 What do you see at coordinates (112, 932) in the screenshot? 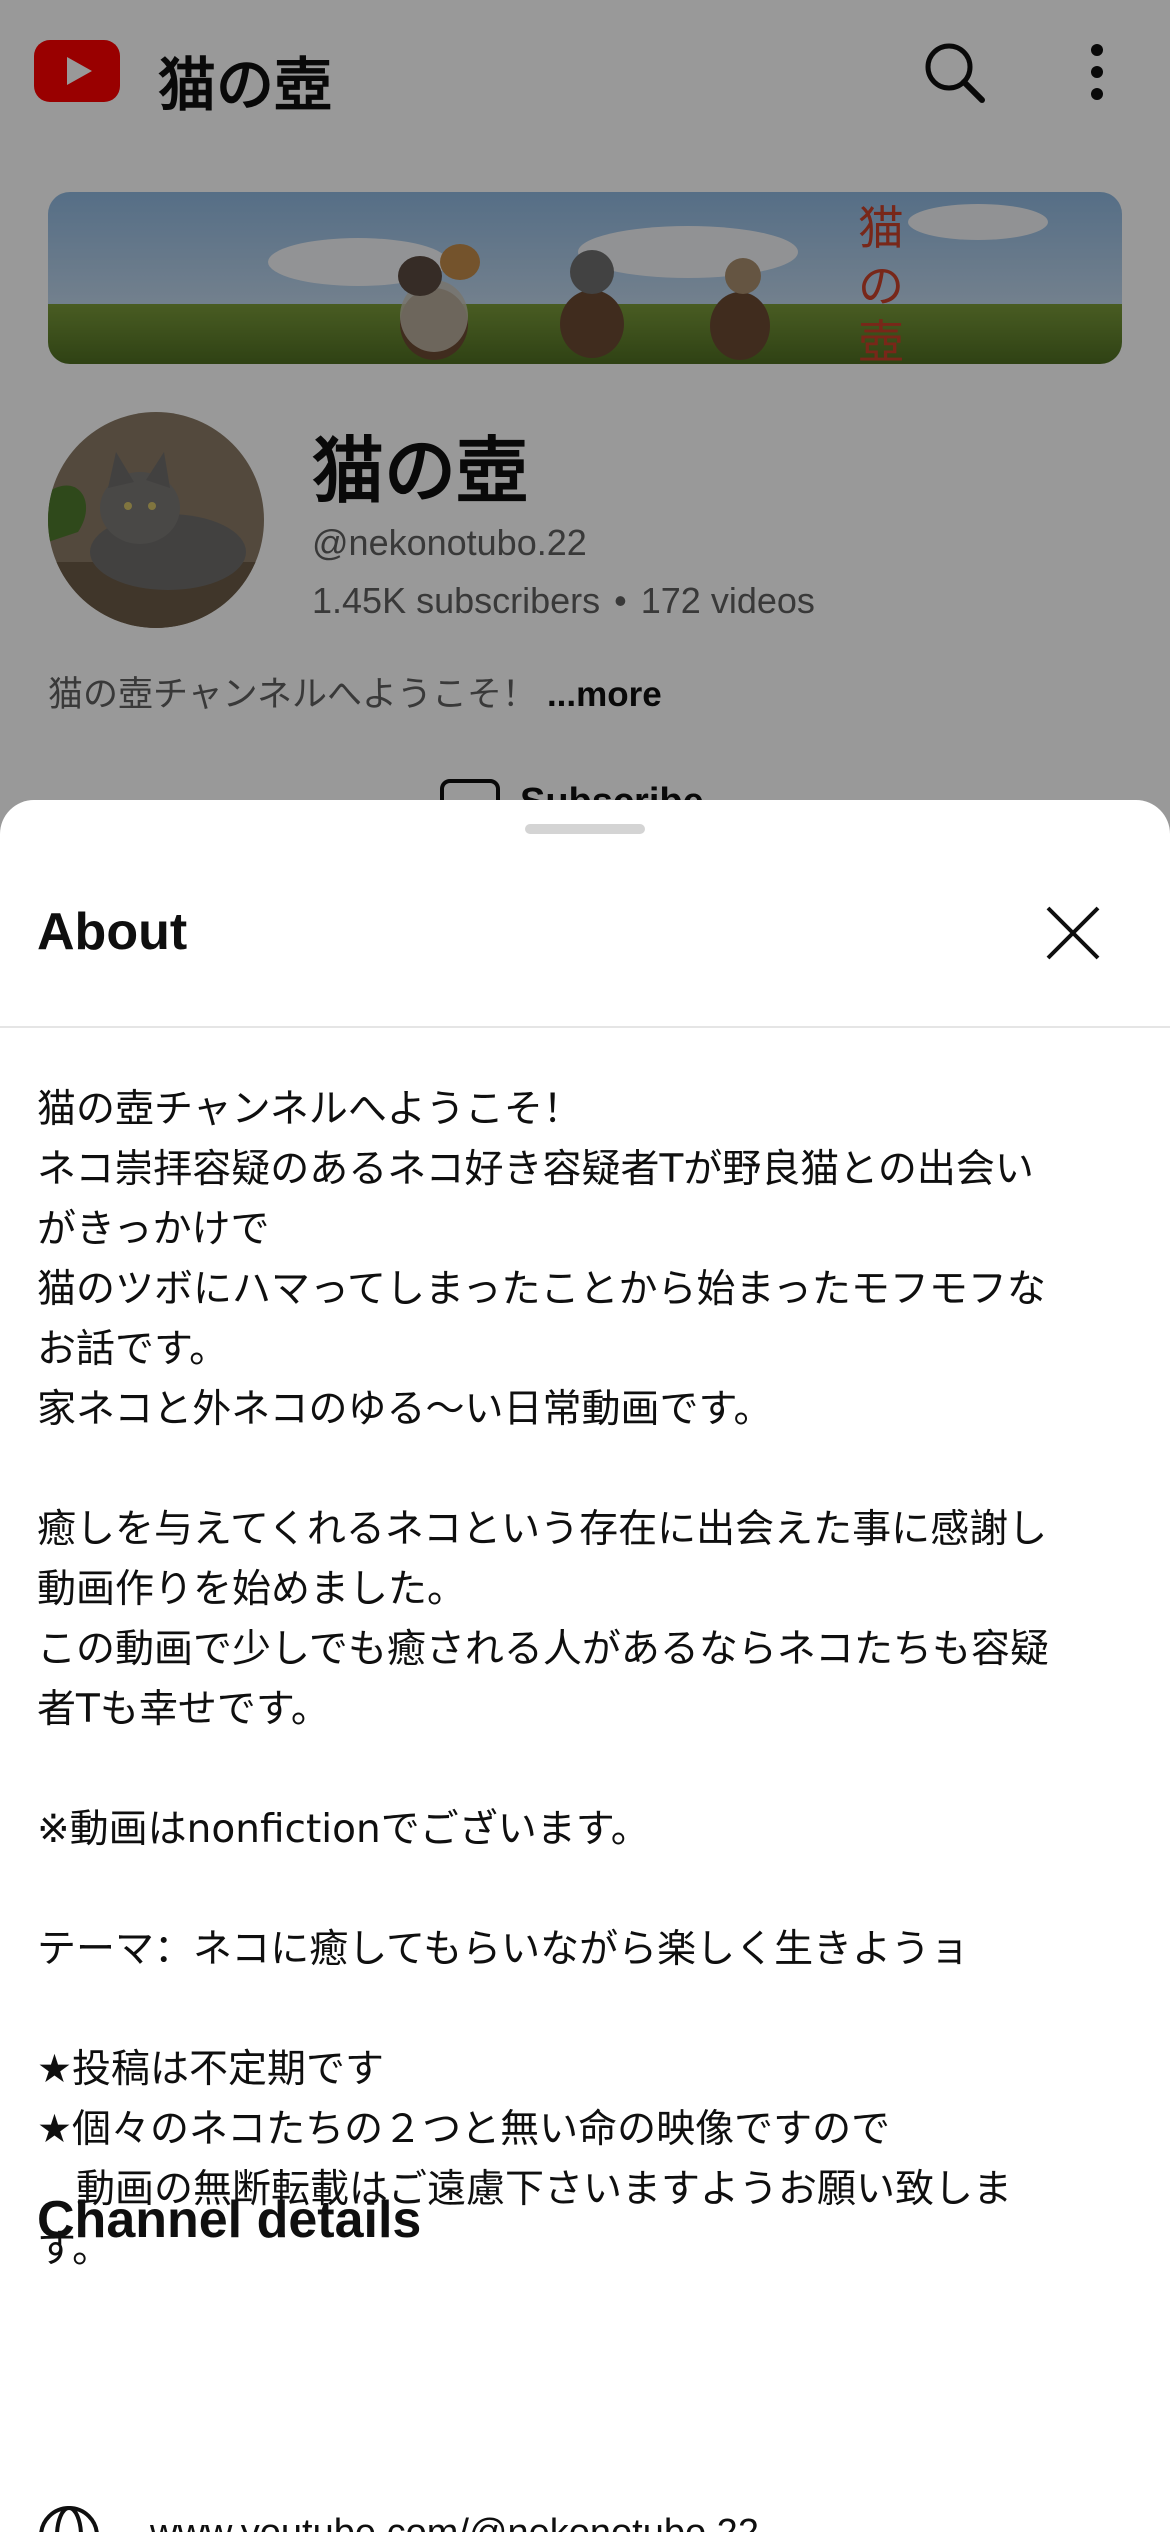
I see `about-title: About` at bounding box center [112, 932].